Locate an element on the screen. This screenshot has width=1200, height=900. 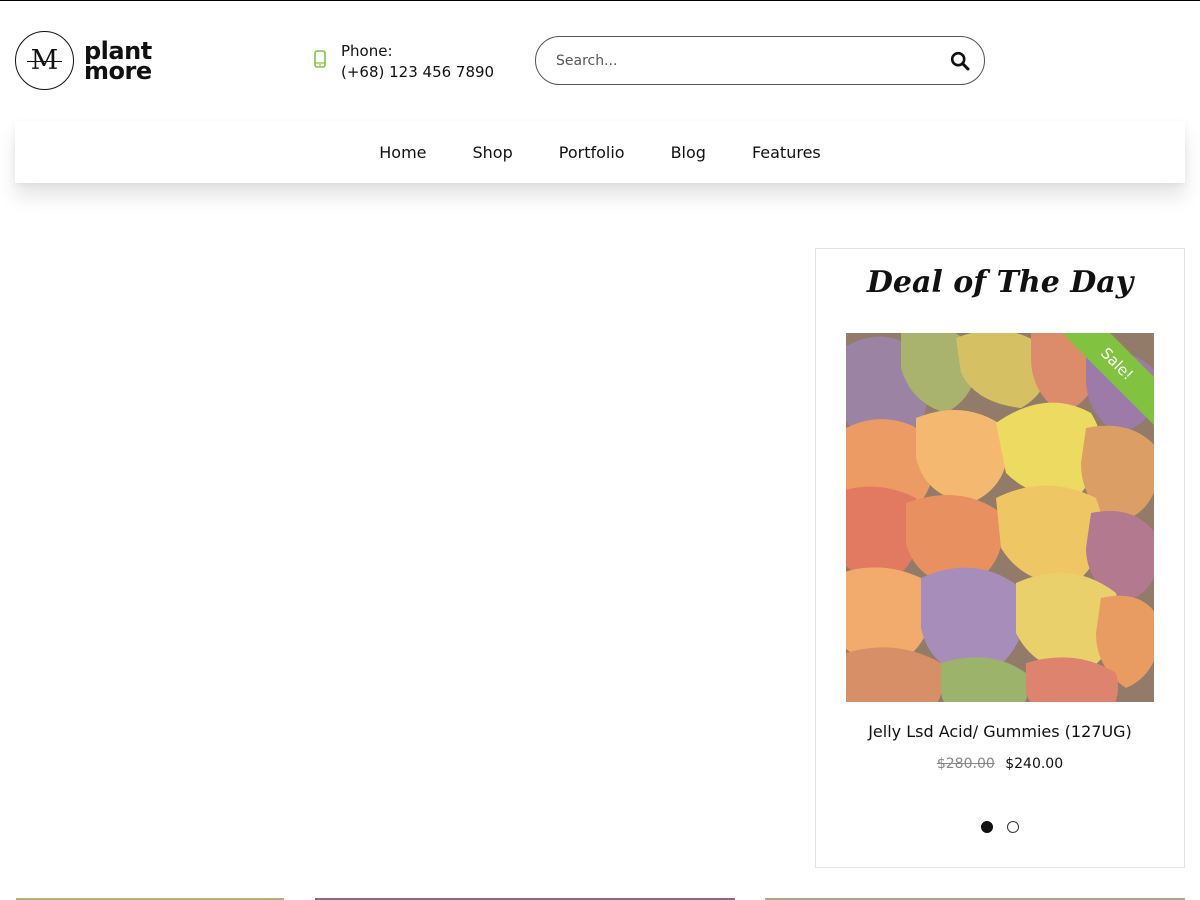
gummies-photo is located at coordinates (1000, 517).